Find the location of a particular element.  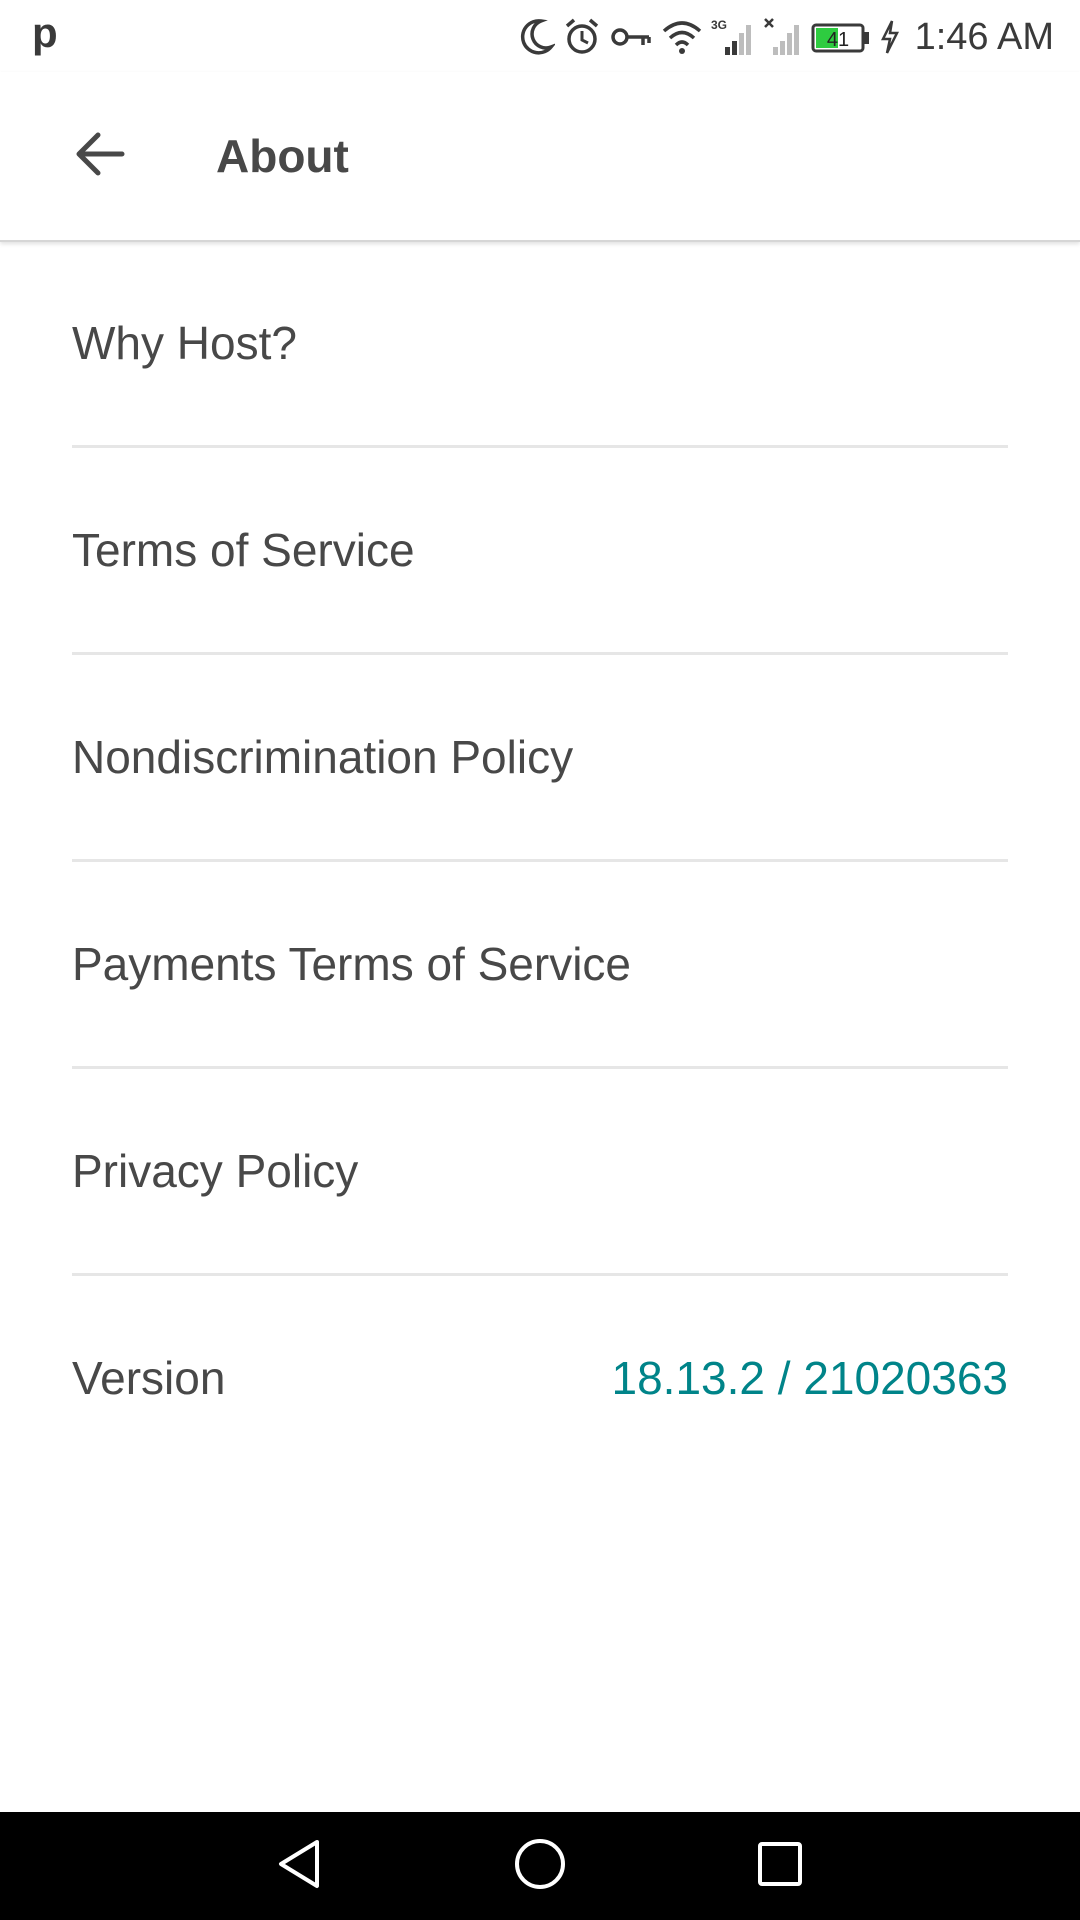

version-value: 18.13.2 / 21020363 is located at coordinates (809, 1378).